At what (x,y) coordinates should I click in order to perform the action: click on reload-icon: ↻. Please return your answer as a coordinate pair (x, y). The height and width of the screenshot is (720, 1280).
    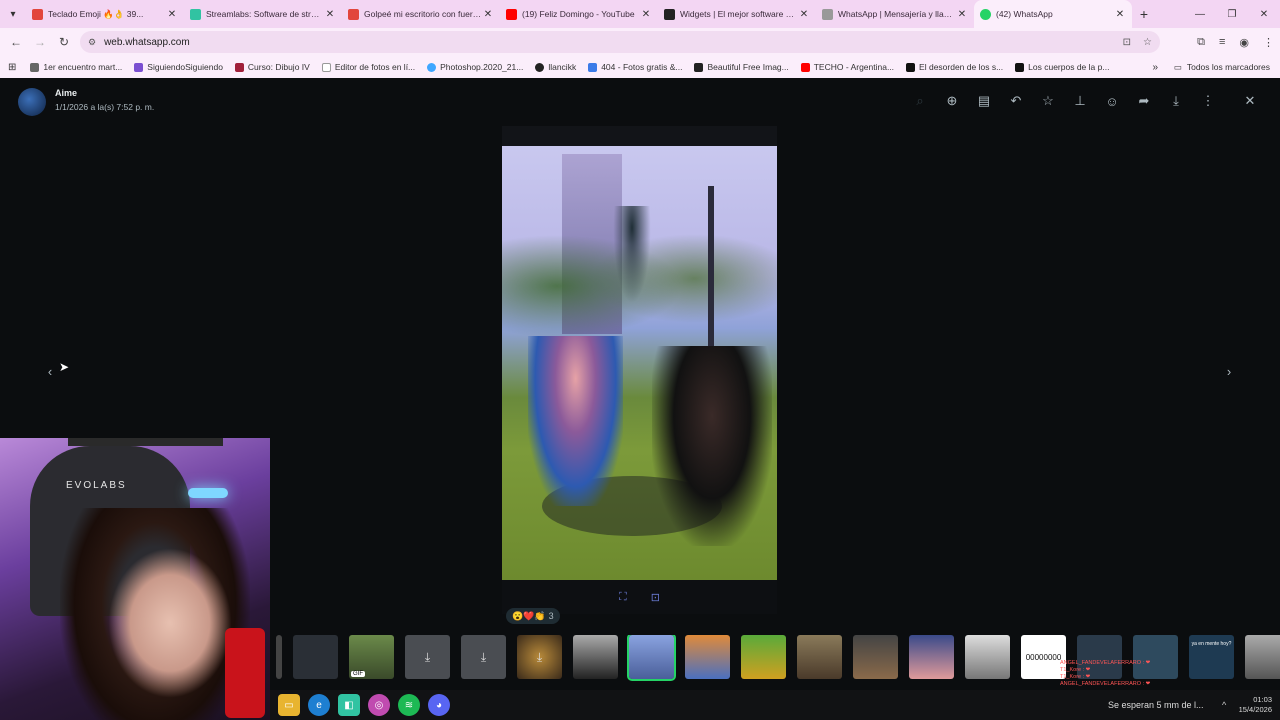
    Looking at the image, I should click on (64, 42).